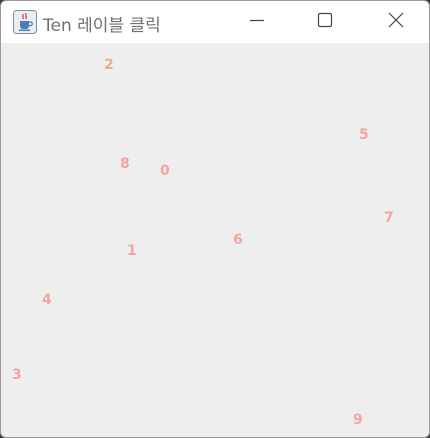 Image resolution: width=430 pixels, height=438 pixels. I want to click on minimize-icon, so click(257, 22).